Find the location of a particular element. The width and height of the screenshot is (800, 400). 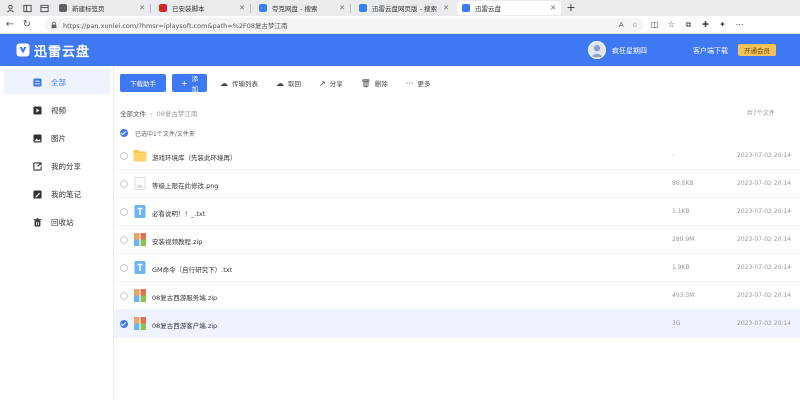

browser-tab: 夸克网盘 - 搜索 ✕ is located at coordinates (302, 8).